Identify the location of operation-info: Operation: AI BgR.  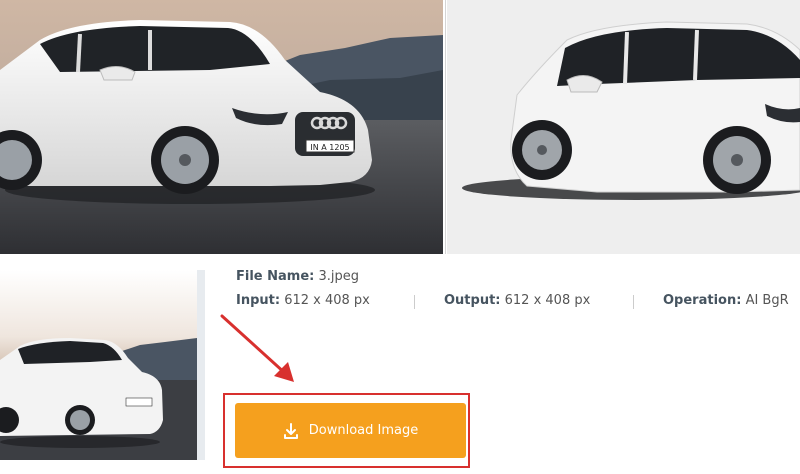
(726, 300).